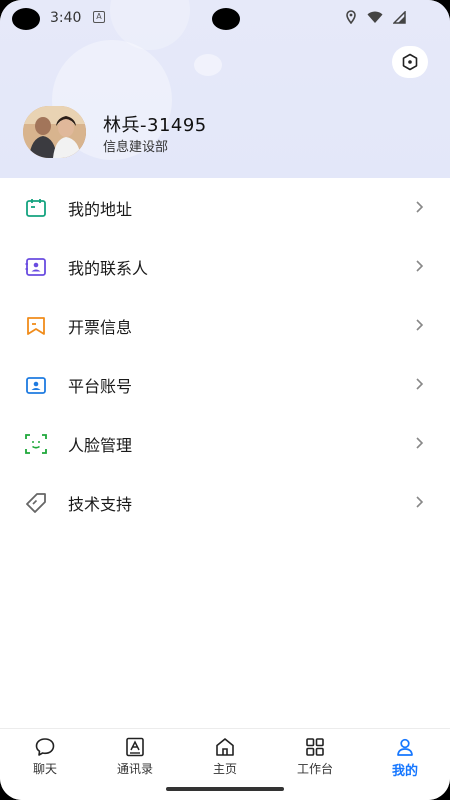  What do you see at coordinates (100, 504) in the screenshot?
I see `menu-label: 技术支持` at bounding box center [100, 504].